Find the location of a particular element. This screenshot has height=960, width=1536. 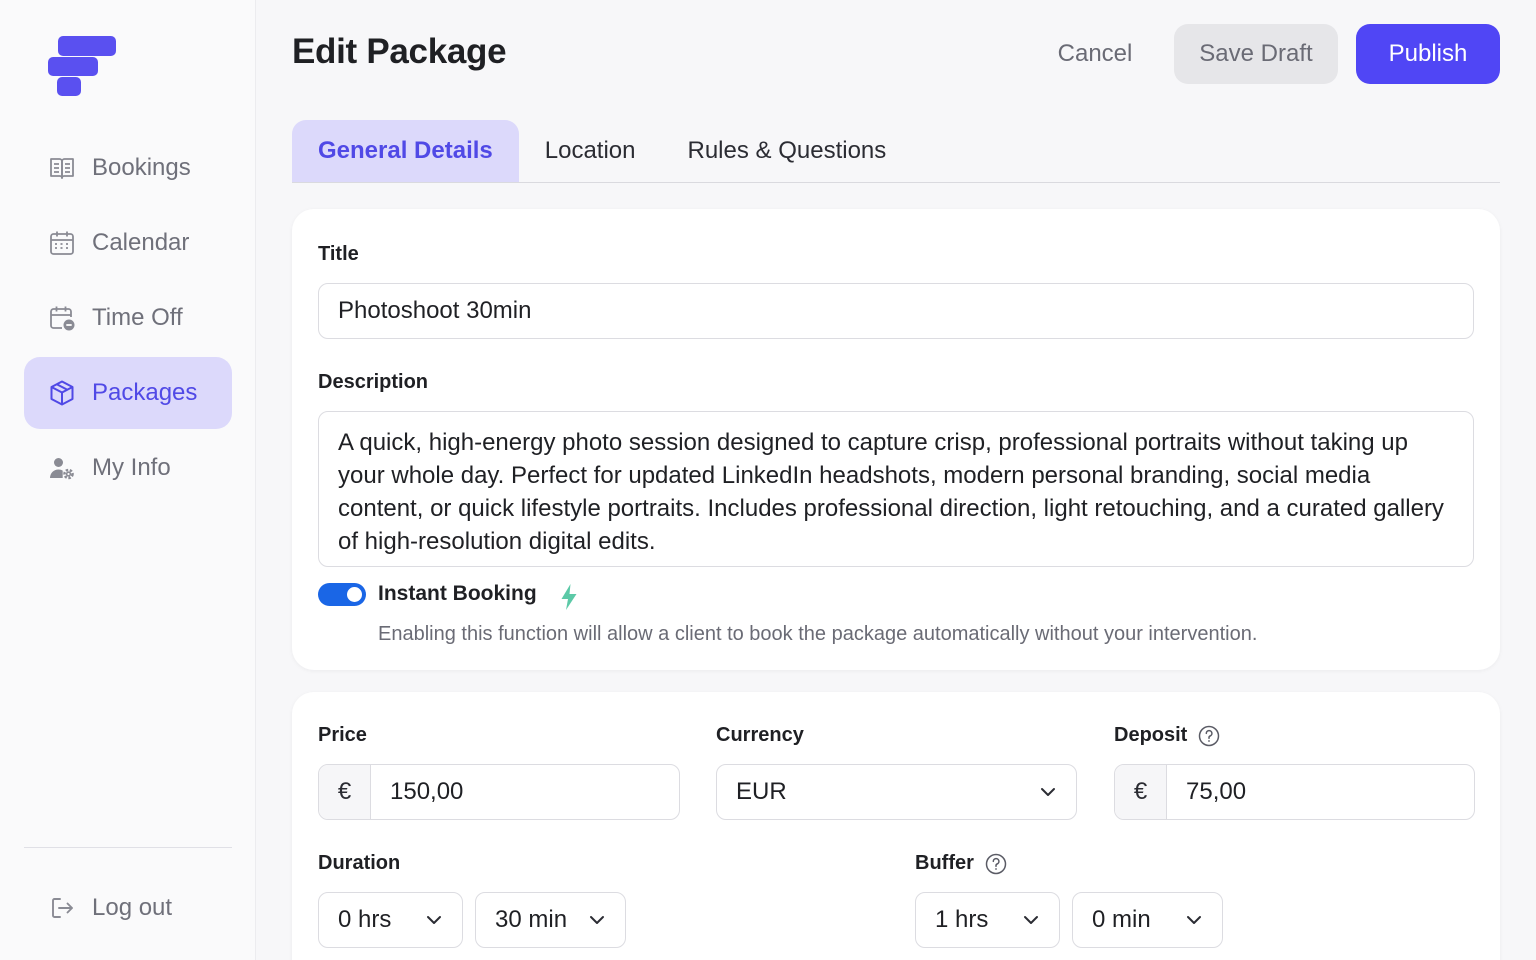

currency-select: EUR is located at coordinates (896, 792).